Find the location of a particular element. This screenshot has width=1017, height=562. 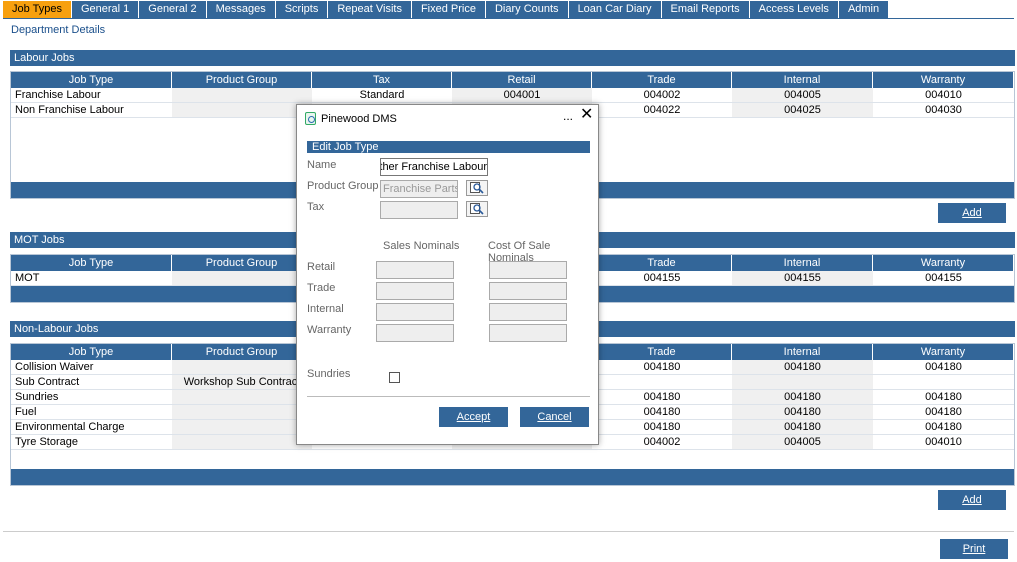

cell: Sundries is located at coordinates (91, 397).